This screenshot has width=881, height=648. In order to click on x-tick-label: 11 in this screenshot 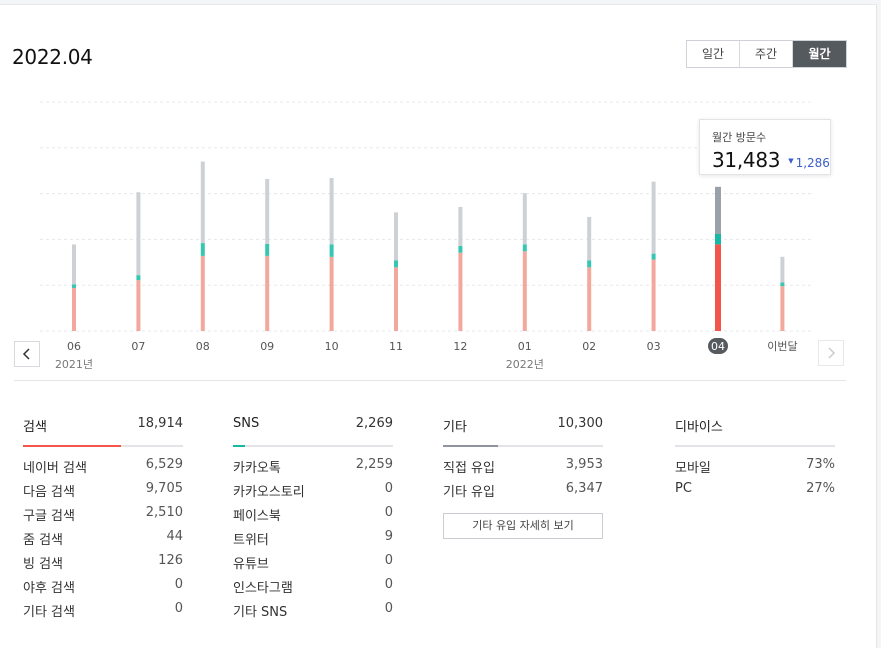, I will do `click(396, 346)`.